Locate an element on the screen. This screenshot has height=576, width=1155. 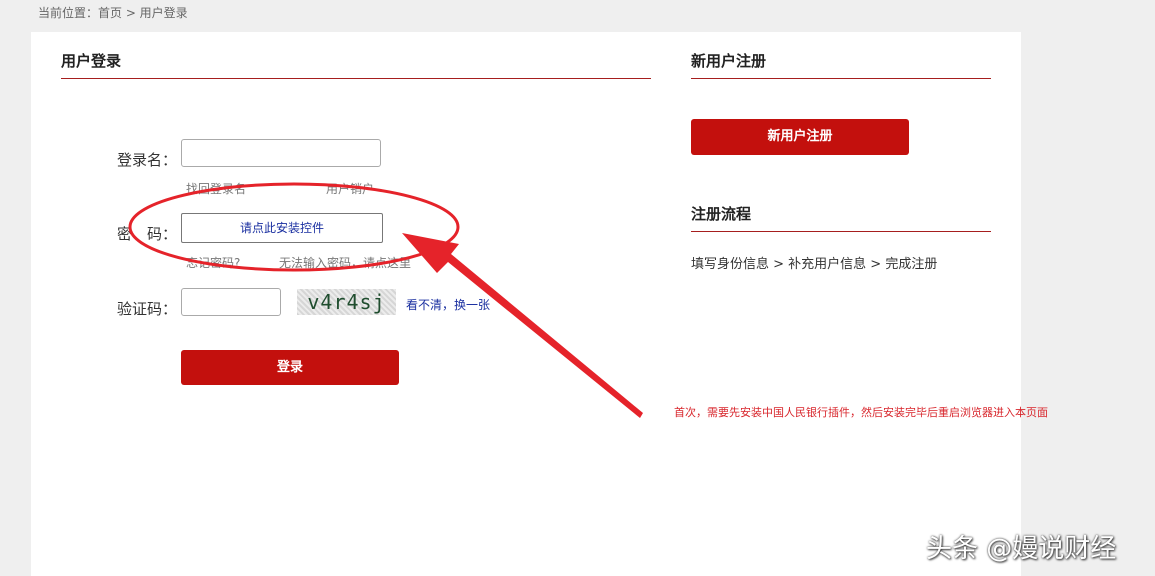
highlight-ellipse is located at coordinates (294, 227).